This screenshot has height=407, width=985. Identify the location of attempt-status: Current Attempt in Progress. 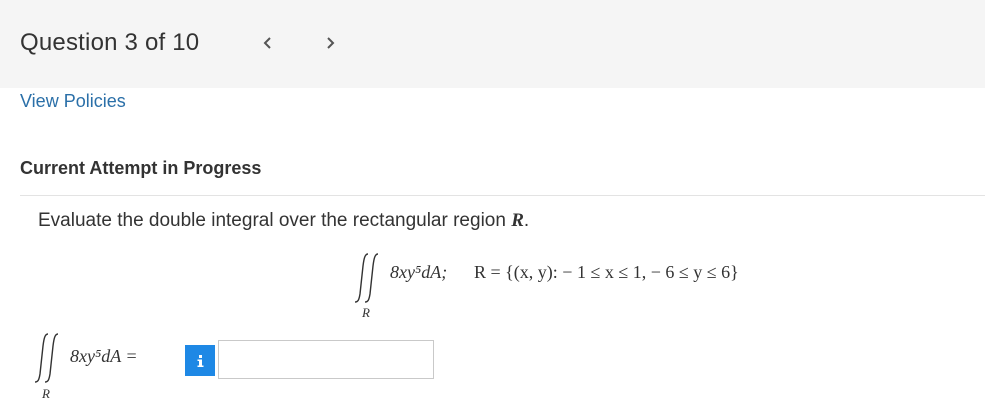
(141, 168).